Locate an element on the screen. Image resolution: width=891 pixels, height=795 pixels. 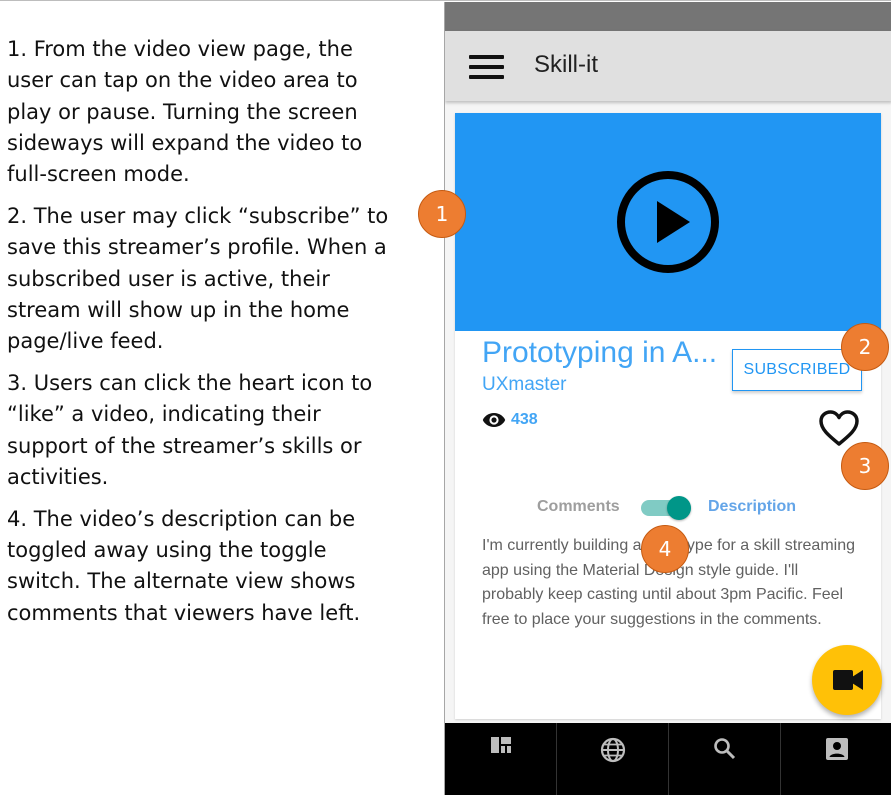
bottom-nav is located at coordinates (668, 759).